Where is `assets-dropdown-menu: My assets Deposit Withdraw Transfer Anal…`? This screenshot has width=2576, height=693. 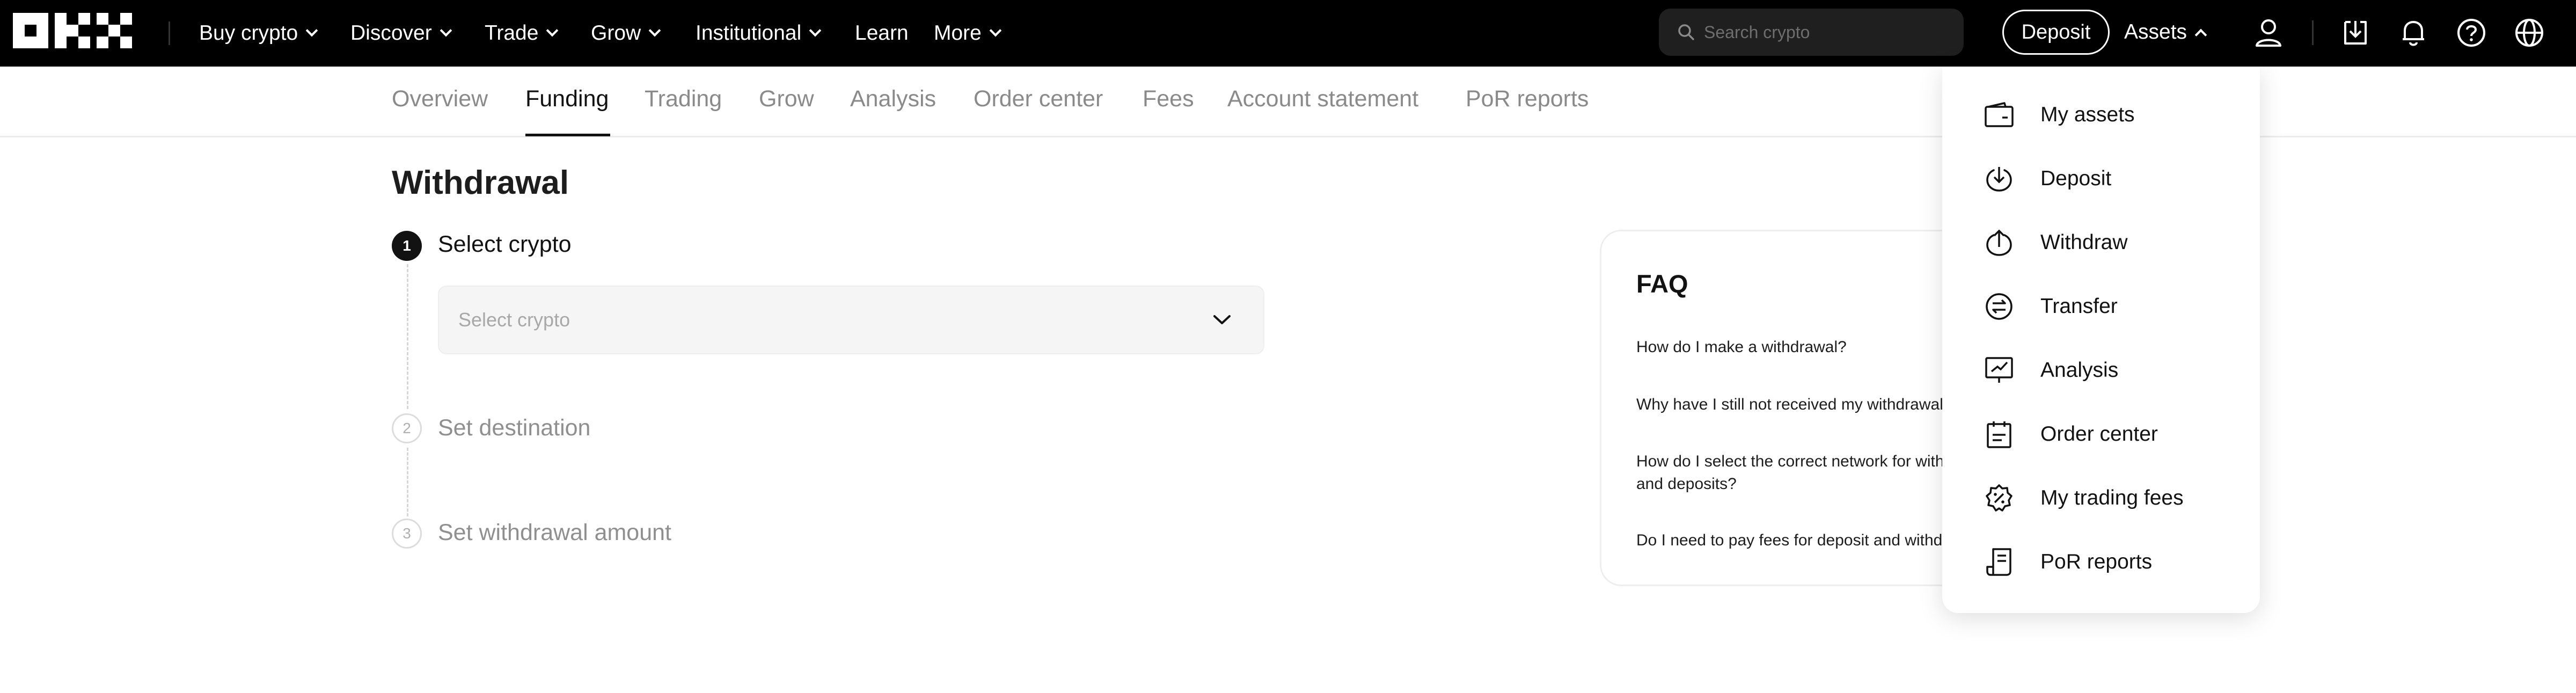 assets-dropdown-menu: My assets Deposit Withdraw Transfer Anal… is located at coordinates (2101, 340).